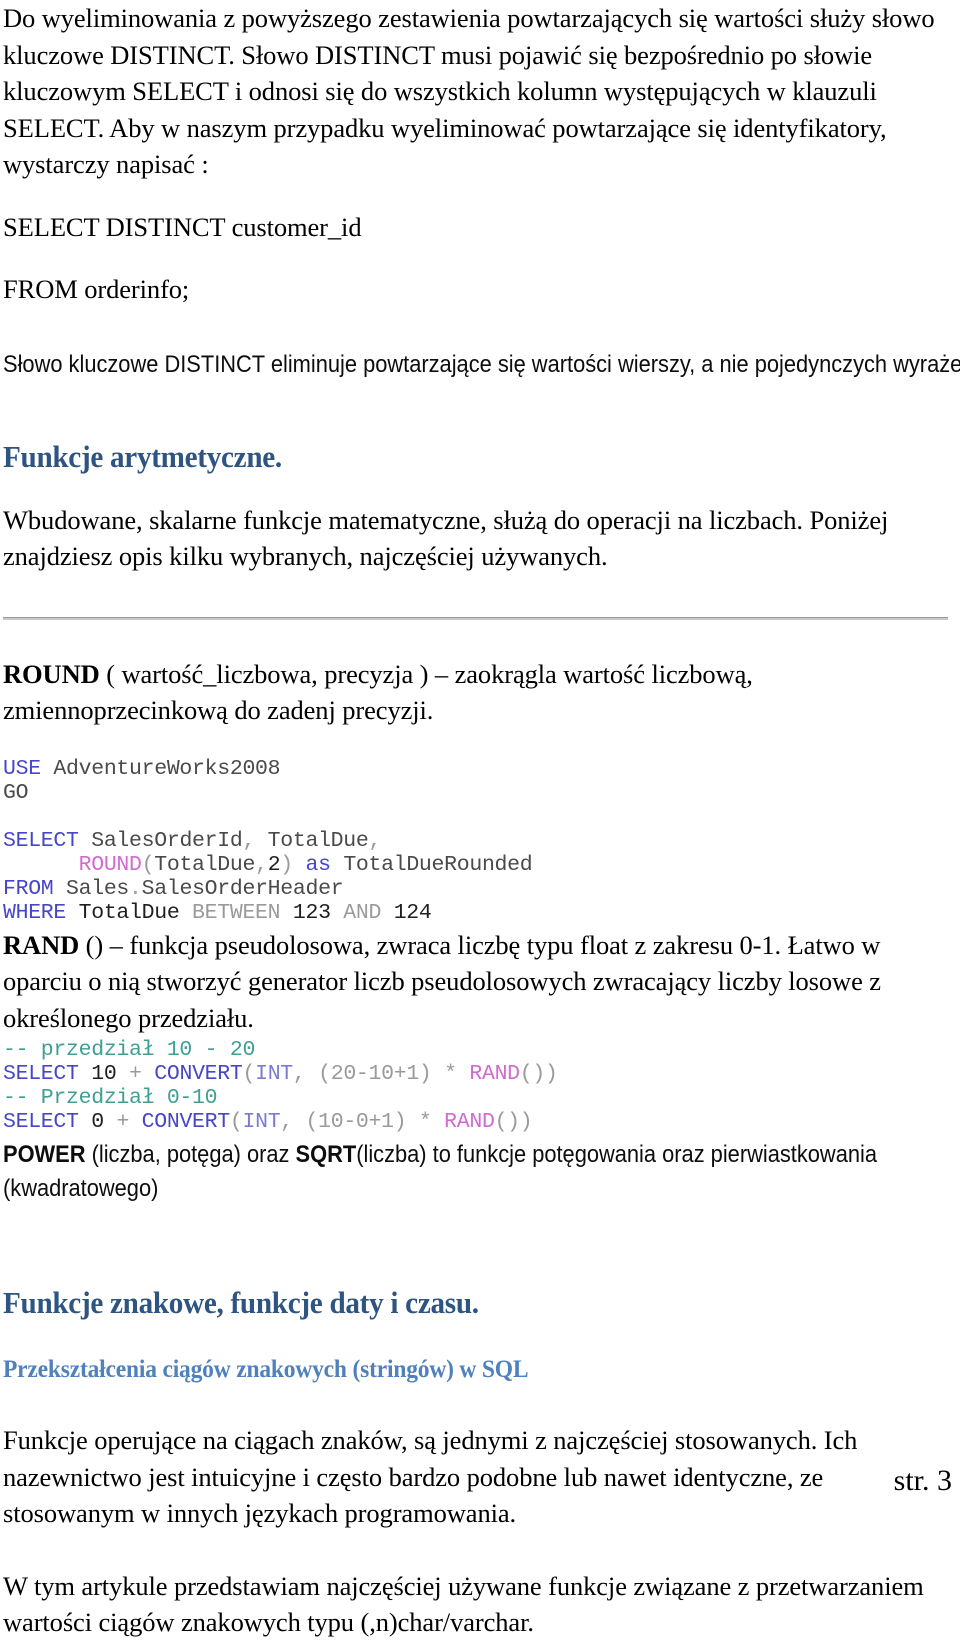 Image resolution: width=960 pixels, height=1641 pixels. I want to click on intro-query-line-2: FROM orderinfo;, so click(96, 289).